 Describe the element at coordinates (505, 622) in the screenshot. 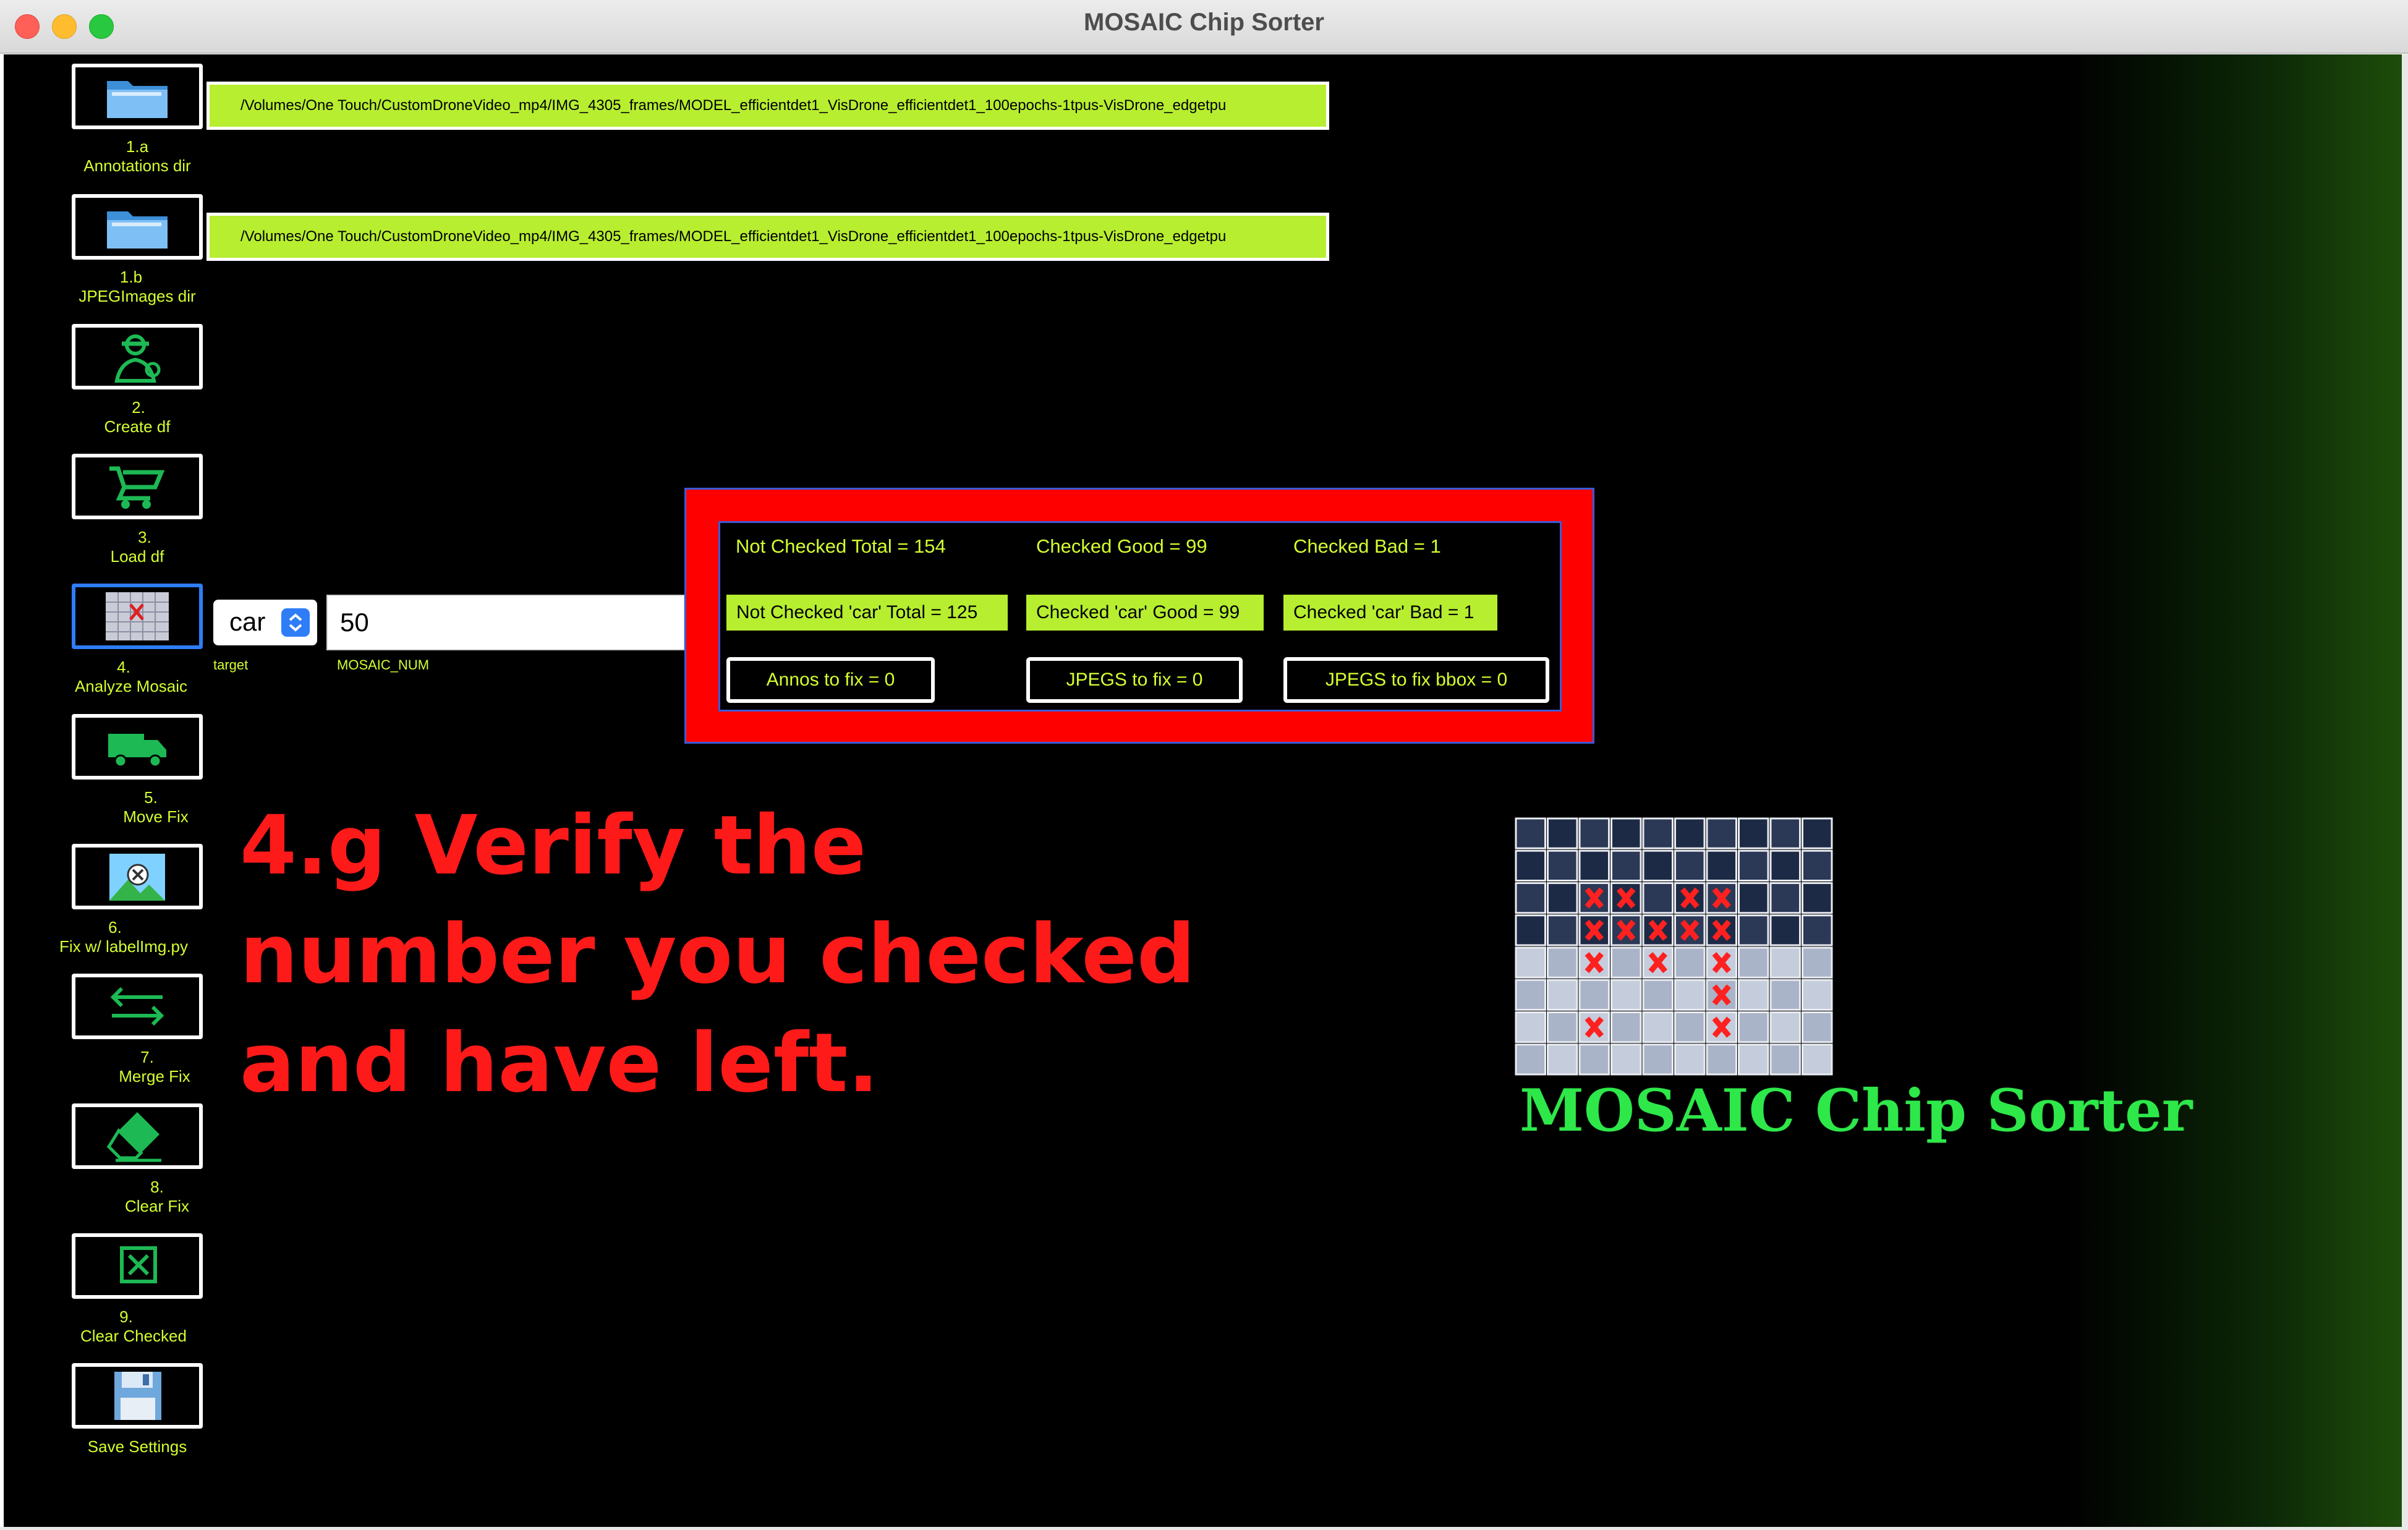

I see `mosaic-num-input: 50` at that location.